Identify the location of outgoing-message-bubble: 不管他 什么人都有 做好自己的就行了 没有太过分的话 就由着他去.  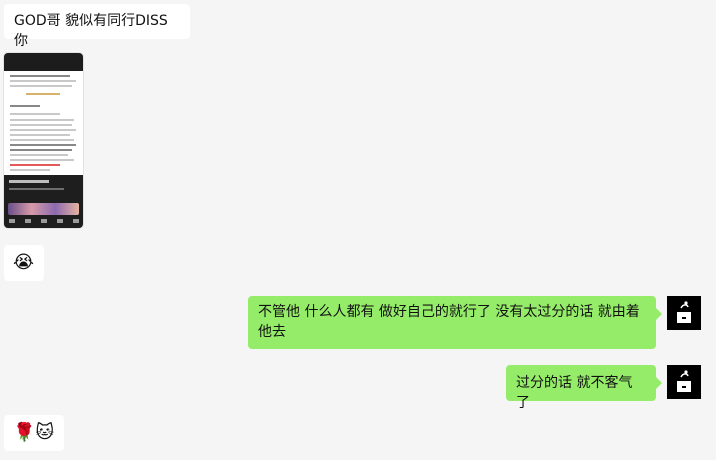
(455, 322).